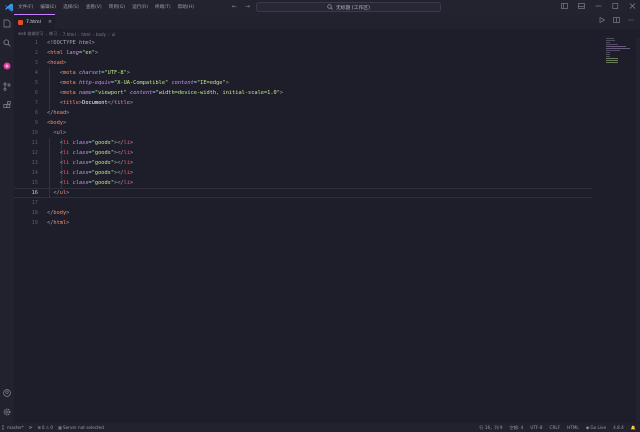 The image size is (640, 432). Describe the element at coordinates (3, 427) in the screenshot. I see `git-branch-icon` at that location.